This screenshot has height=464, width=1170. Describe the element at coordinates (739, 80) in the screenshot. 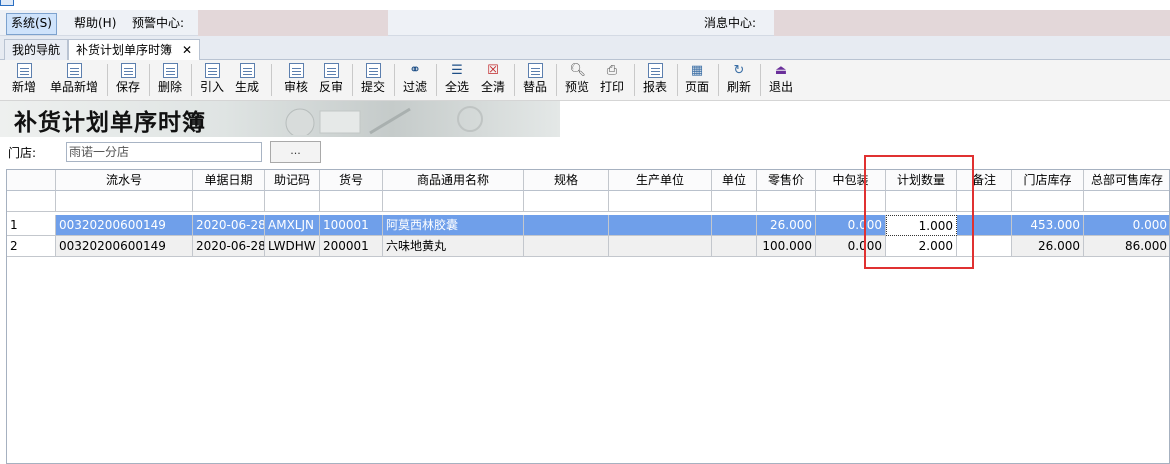

I see `refresh-button: ↻ 刷新` at that location.